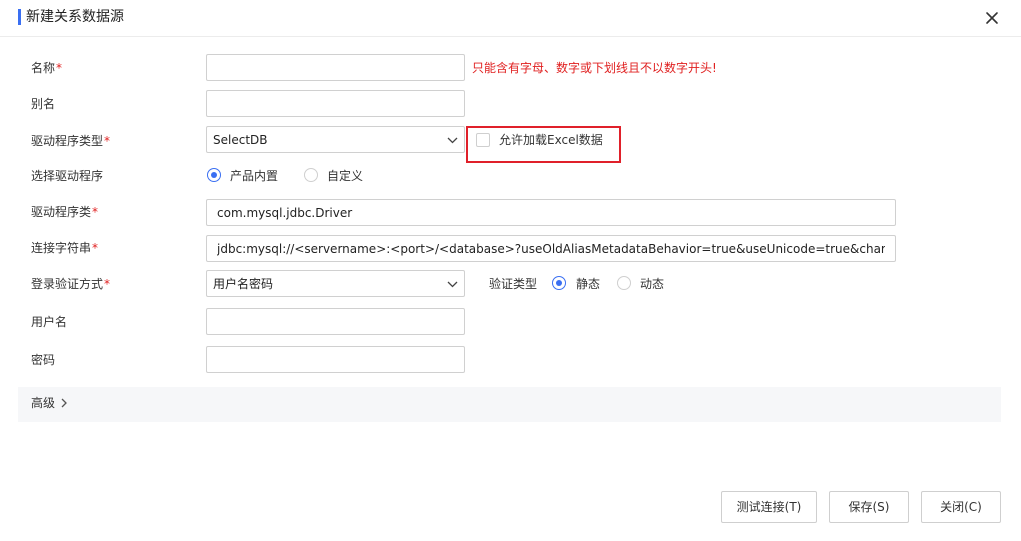 The image size is (1021, 541). What do you see at coordinates (335, 321) in the screenshot?
I see `username-input` at bounding box center [335, 321].